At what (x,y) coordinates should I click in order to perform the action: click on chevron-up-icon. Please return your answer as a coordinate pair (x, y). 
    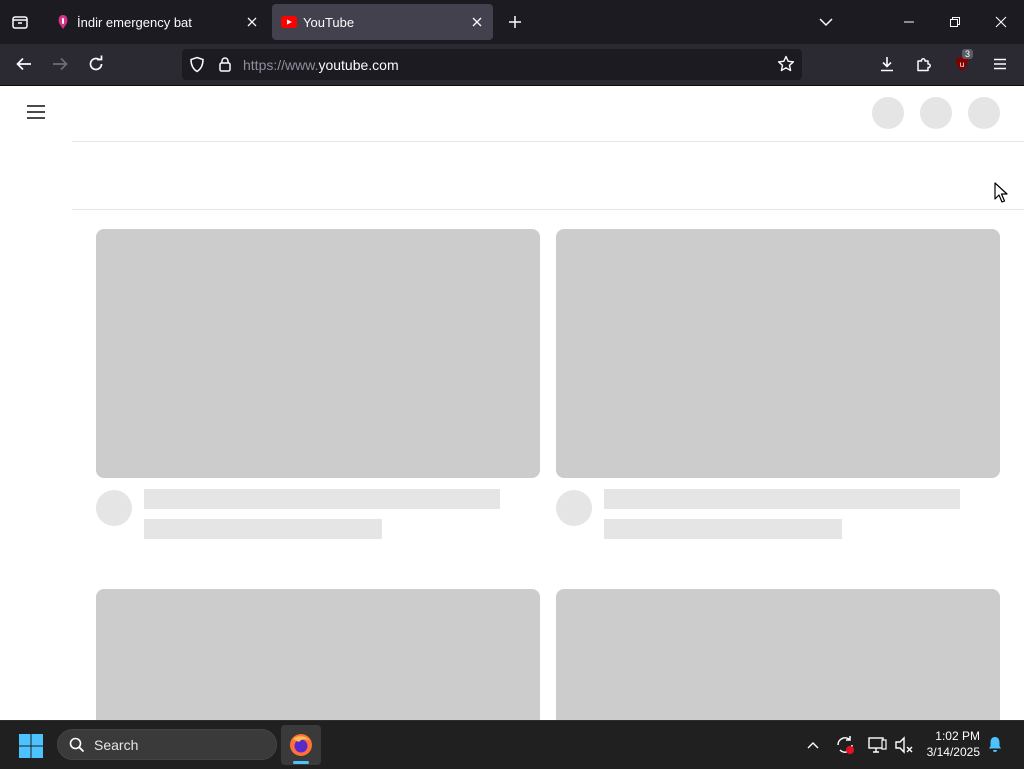
    Looking at the image, I should click on (813, 745).